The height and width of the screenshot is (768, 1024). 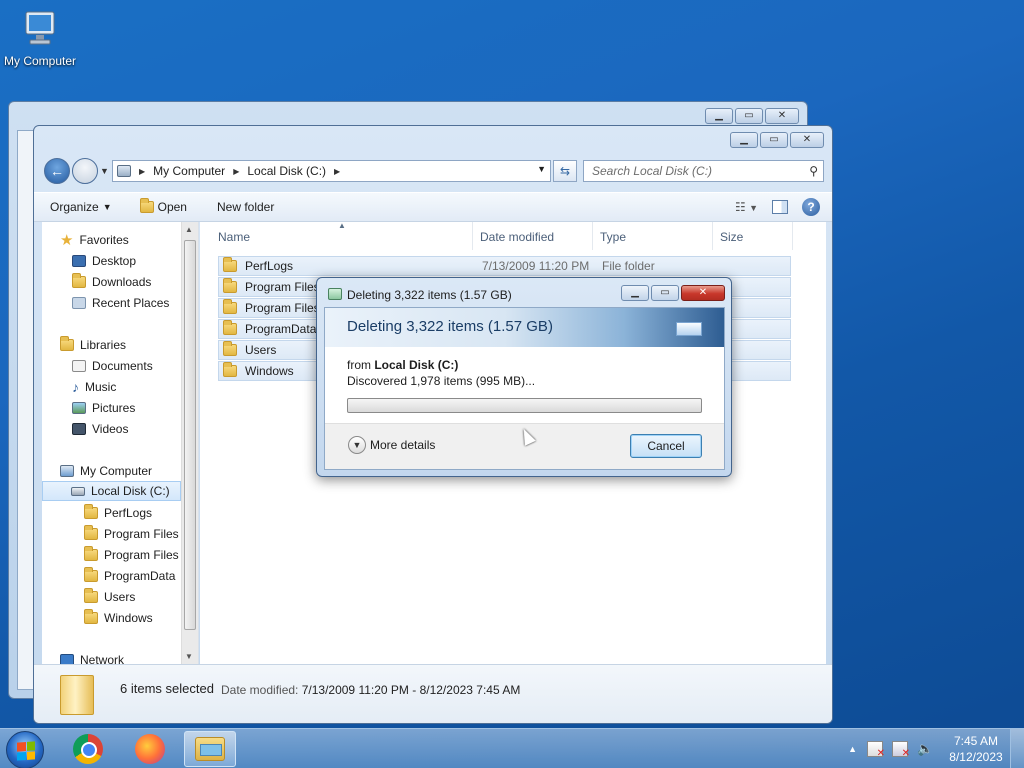 I want to click on nav-label: Music, so click(x=101, y=387).